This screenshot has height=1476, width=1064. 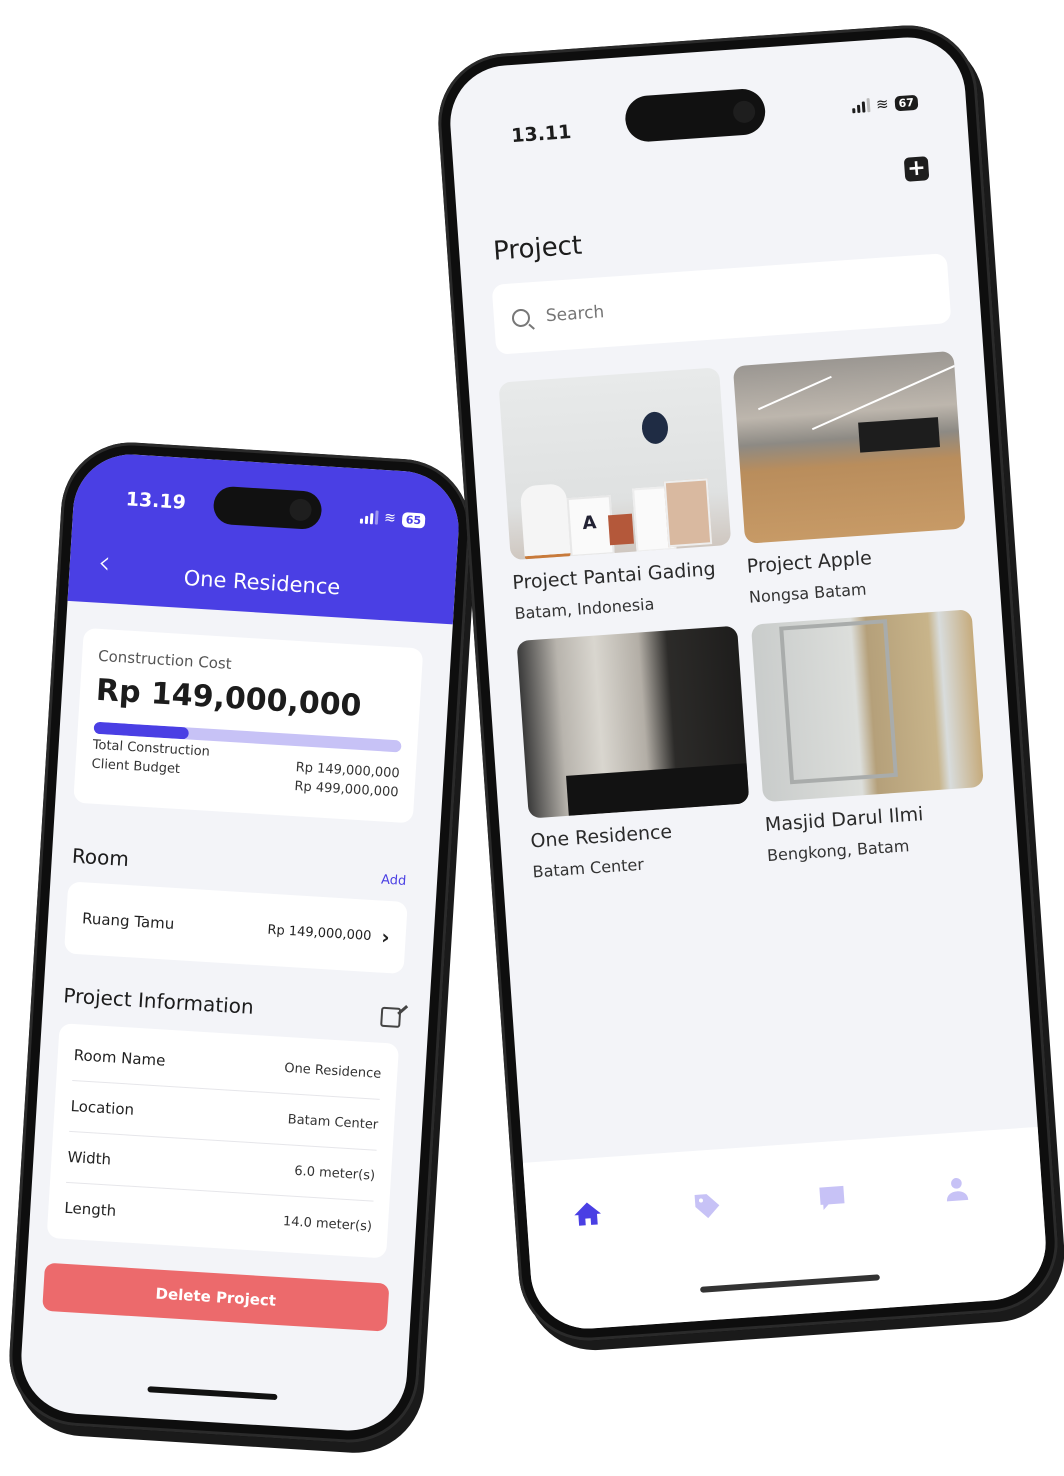 I want to click on project-card: One Residence Batam Center, so click(x=635, y=753).